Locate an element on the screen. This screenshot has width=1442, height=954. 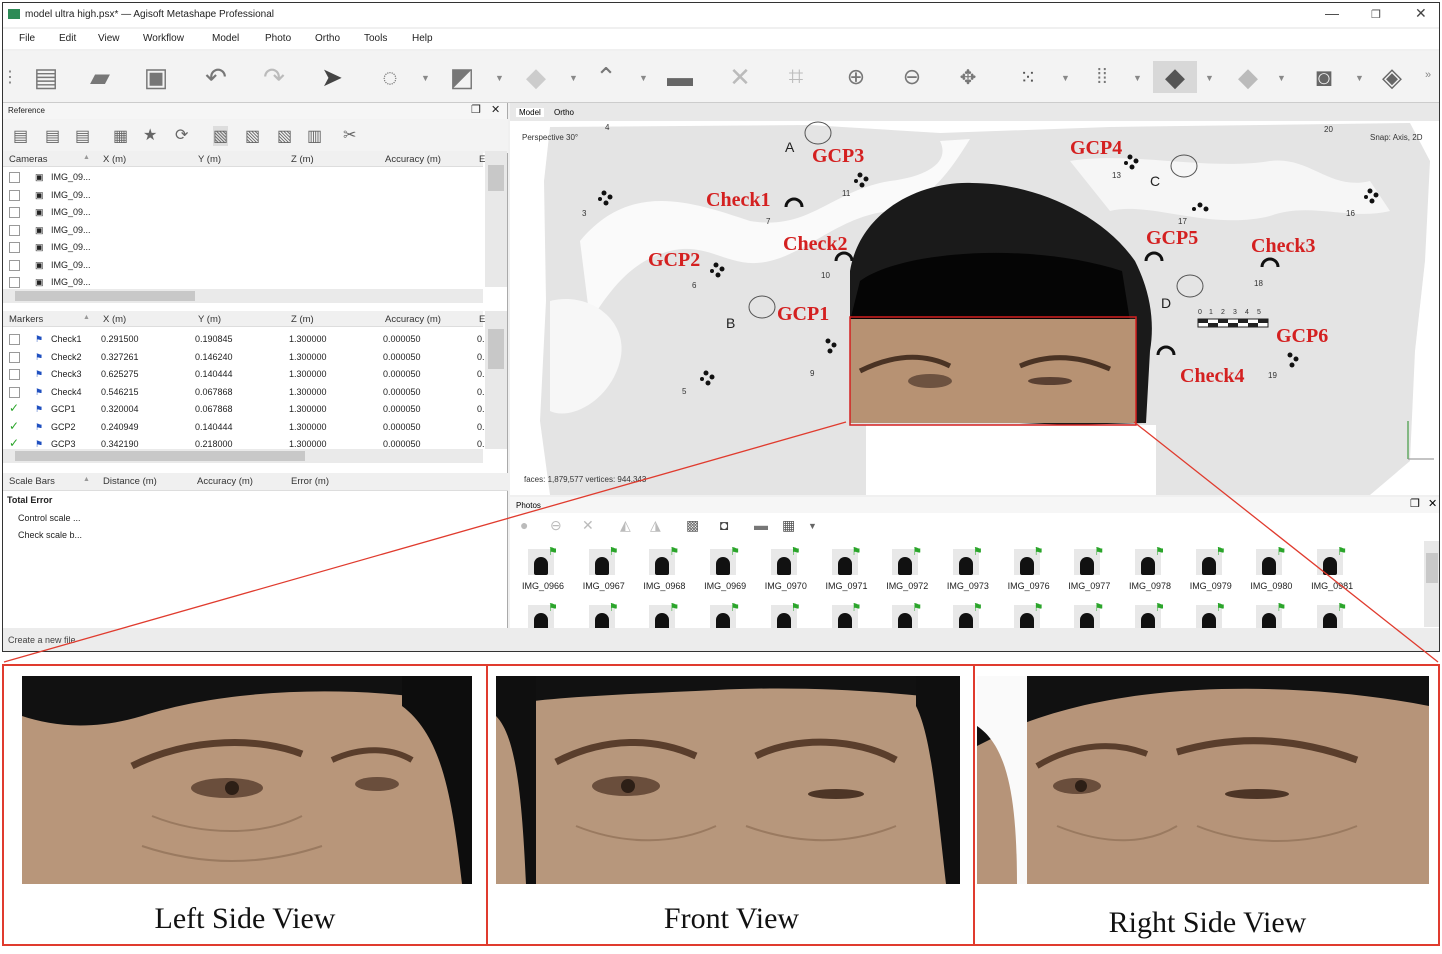
undo-icon: ↶ is located at coordinates (216, 77).